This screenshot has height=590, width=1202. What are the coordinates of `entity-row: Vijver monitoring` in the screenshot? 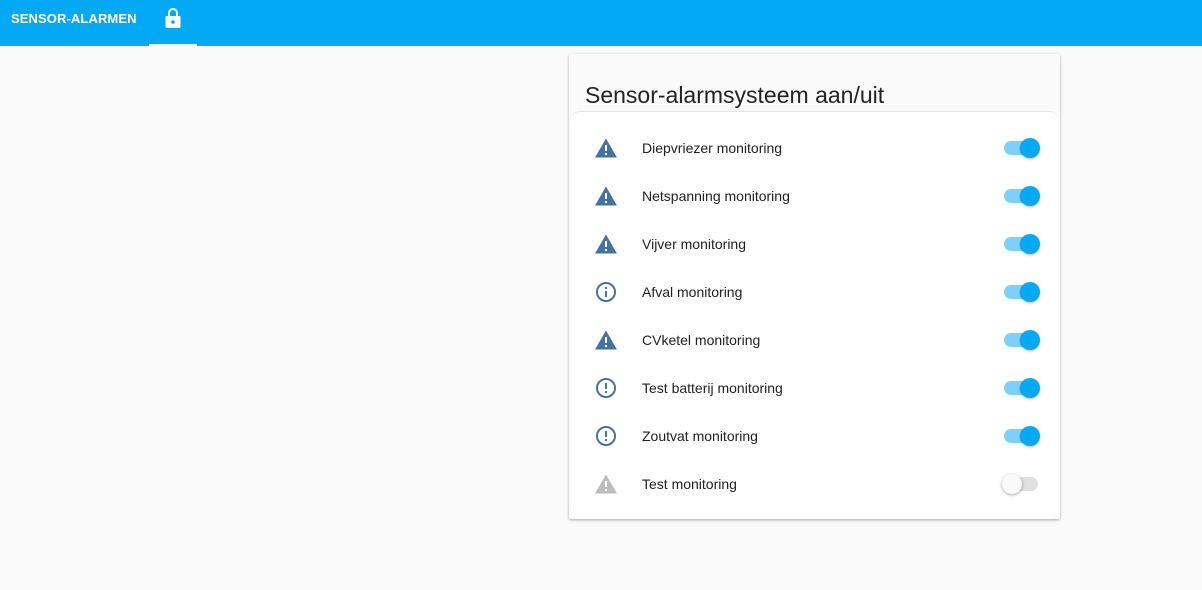 It's located at (814, 244).